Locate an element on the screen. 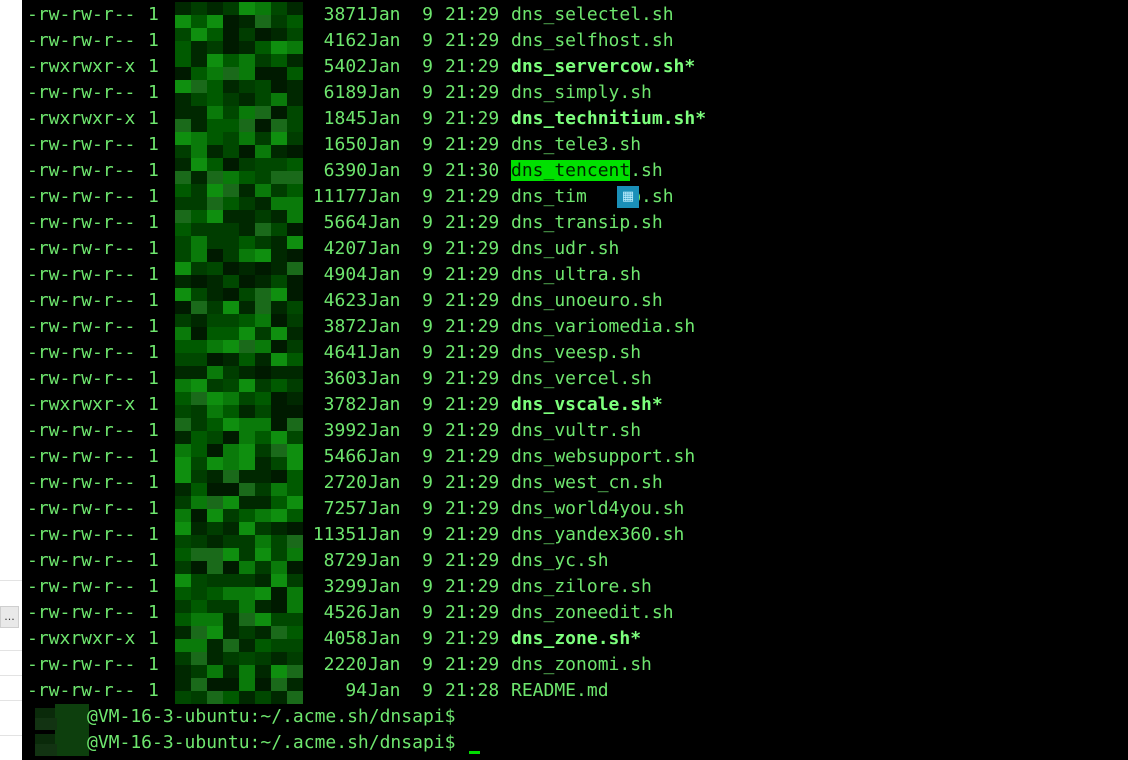 This screenshot has height=760, width=1128. file-name-text: dns_servercow.sh is located at coordinates (598, 66).